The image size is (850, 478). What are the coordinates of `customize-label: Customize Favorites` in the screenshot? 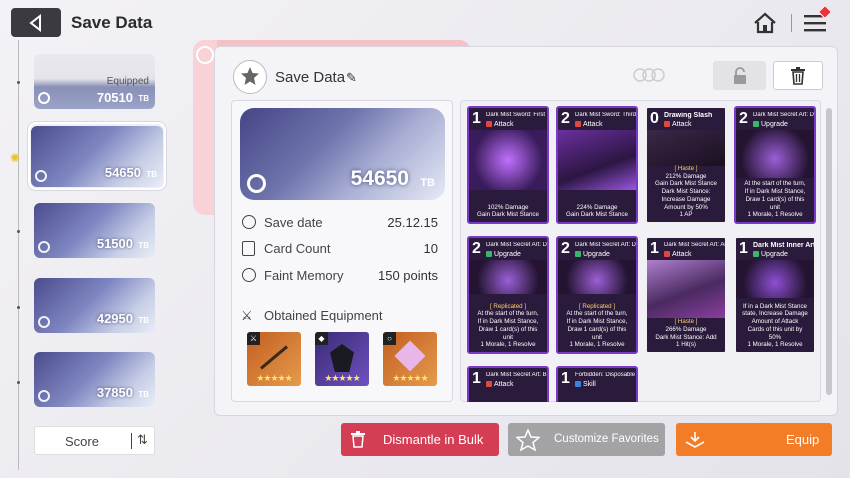 It's located at (606, 439).